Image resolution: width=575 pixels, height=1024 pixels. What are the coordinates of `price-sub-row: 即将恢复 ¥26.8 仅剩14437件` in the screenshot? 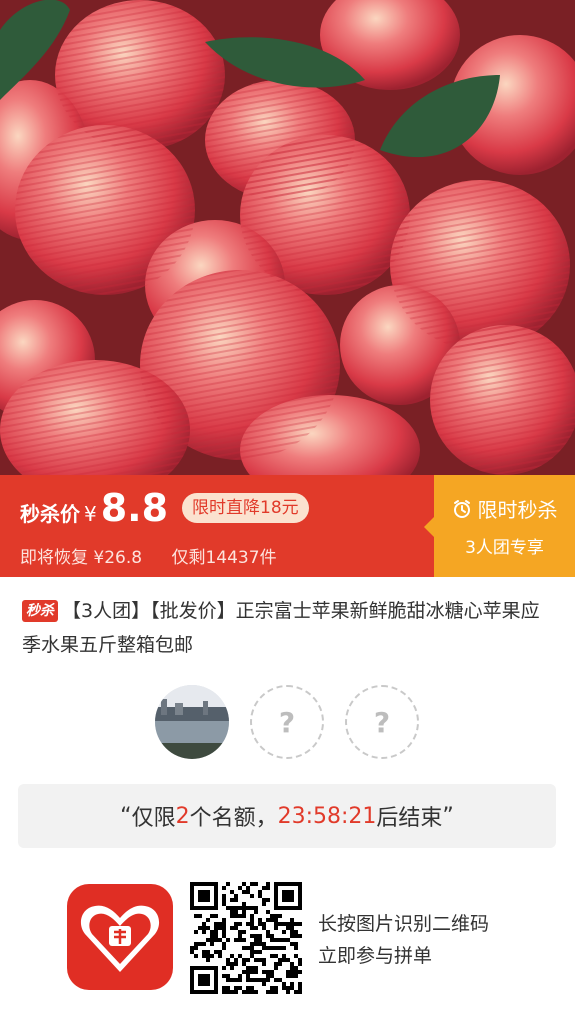 It's located at (148, 555).